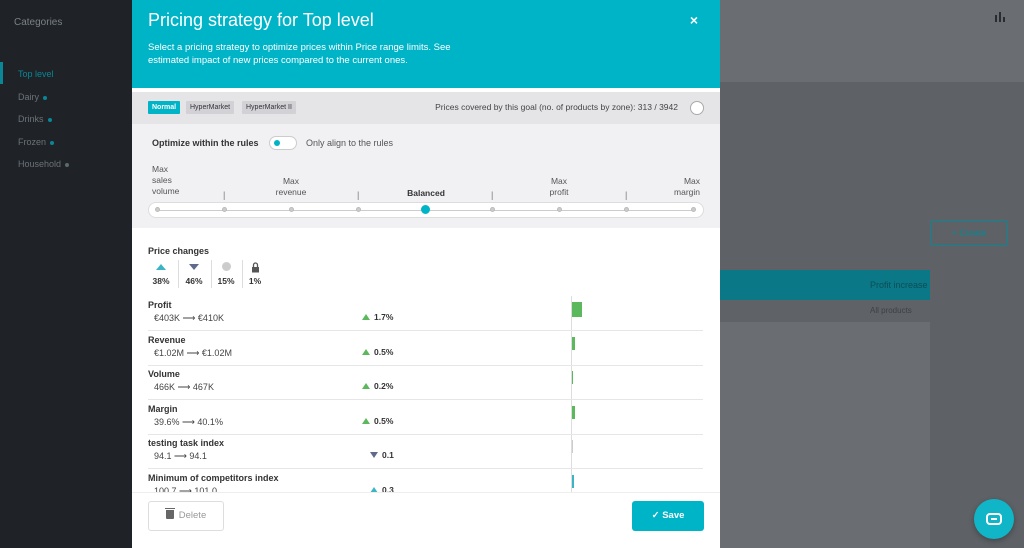  Describe the element at coordinates (226, 281) in the screenshot. I see `price-neutral-value: 15%` at that location.